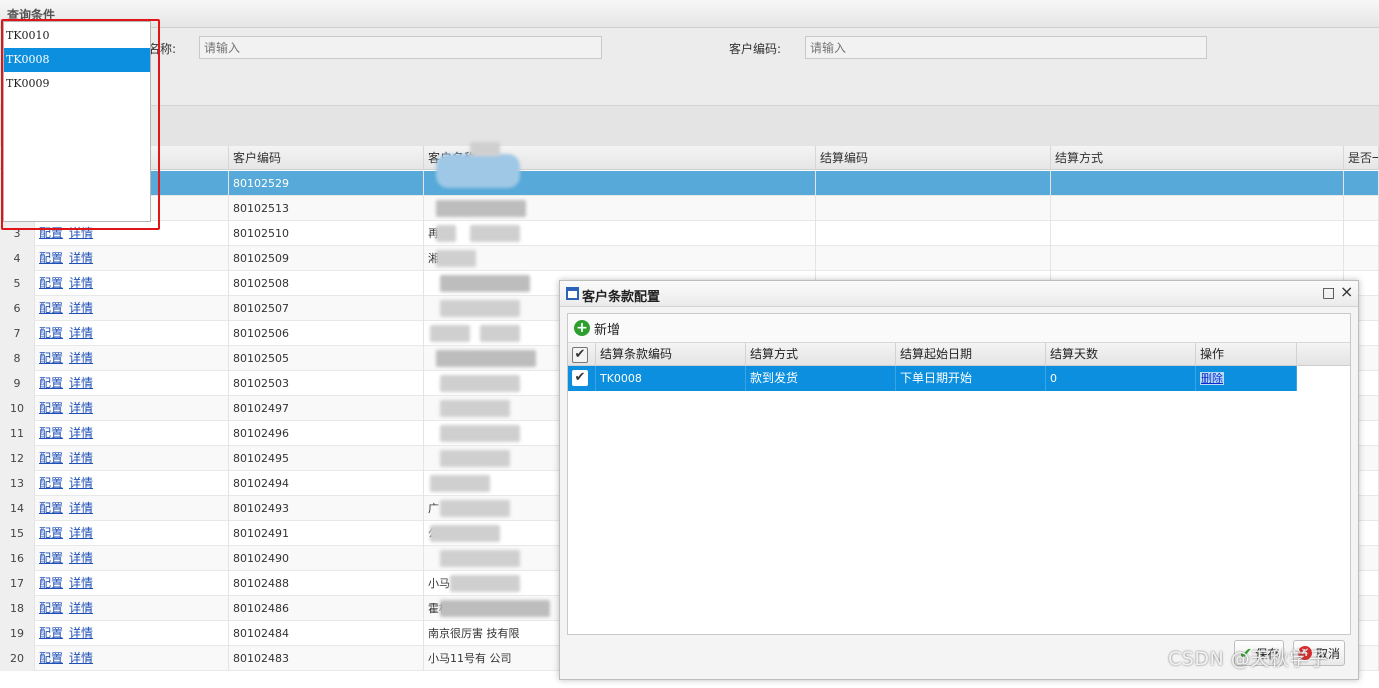 Image resolution: width=1379 pixels, height=688 pixels. Describe the element at coordinates (77, 60) in the screenshot. I see `dropdown-option-selected: TK0008` at that location.